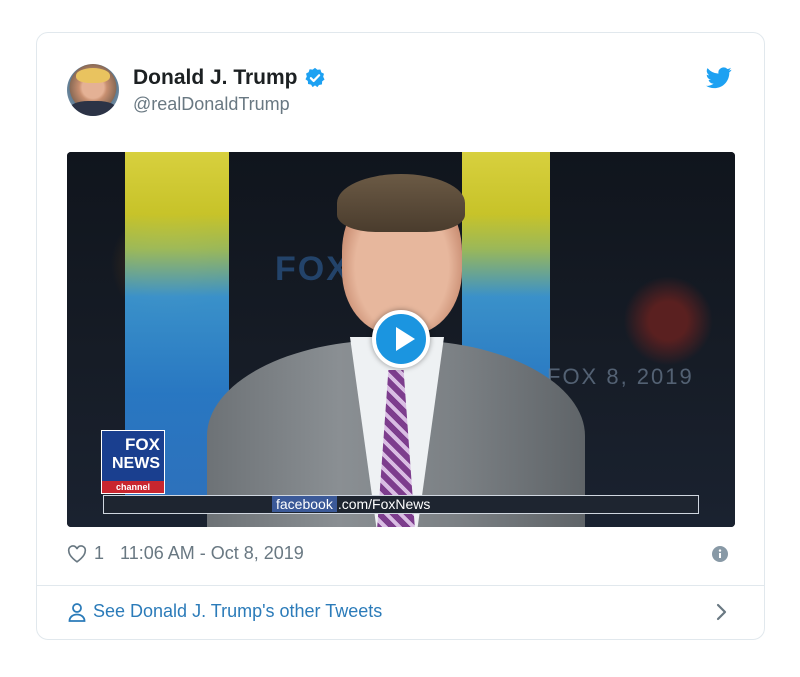  I want to click on avatar-suit, so click(93, 108).